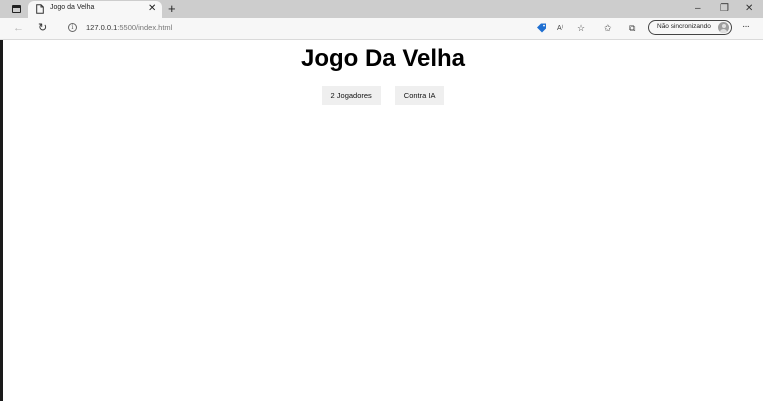  I want to click on window-close-icon: ✕, so click(749, 8).